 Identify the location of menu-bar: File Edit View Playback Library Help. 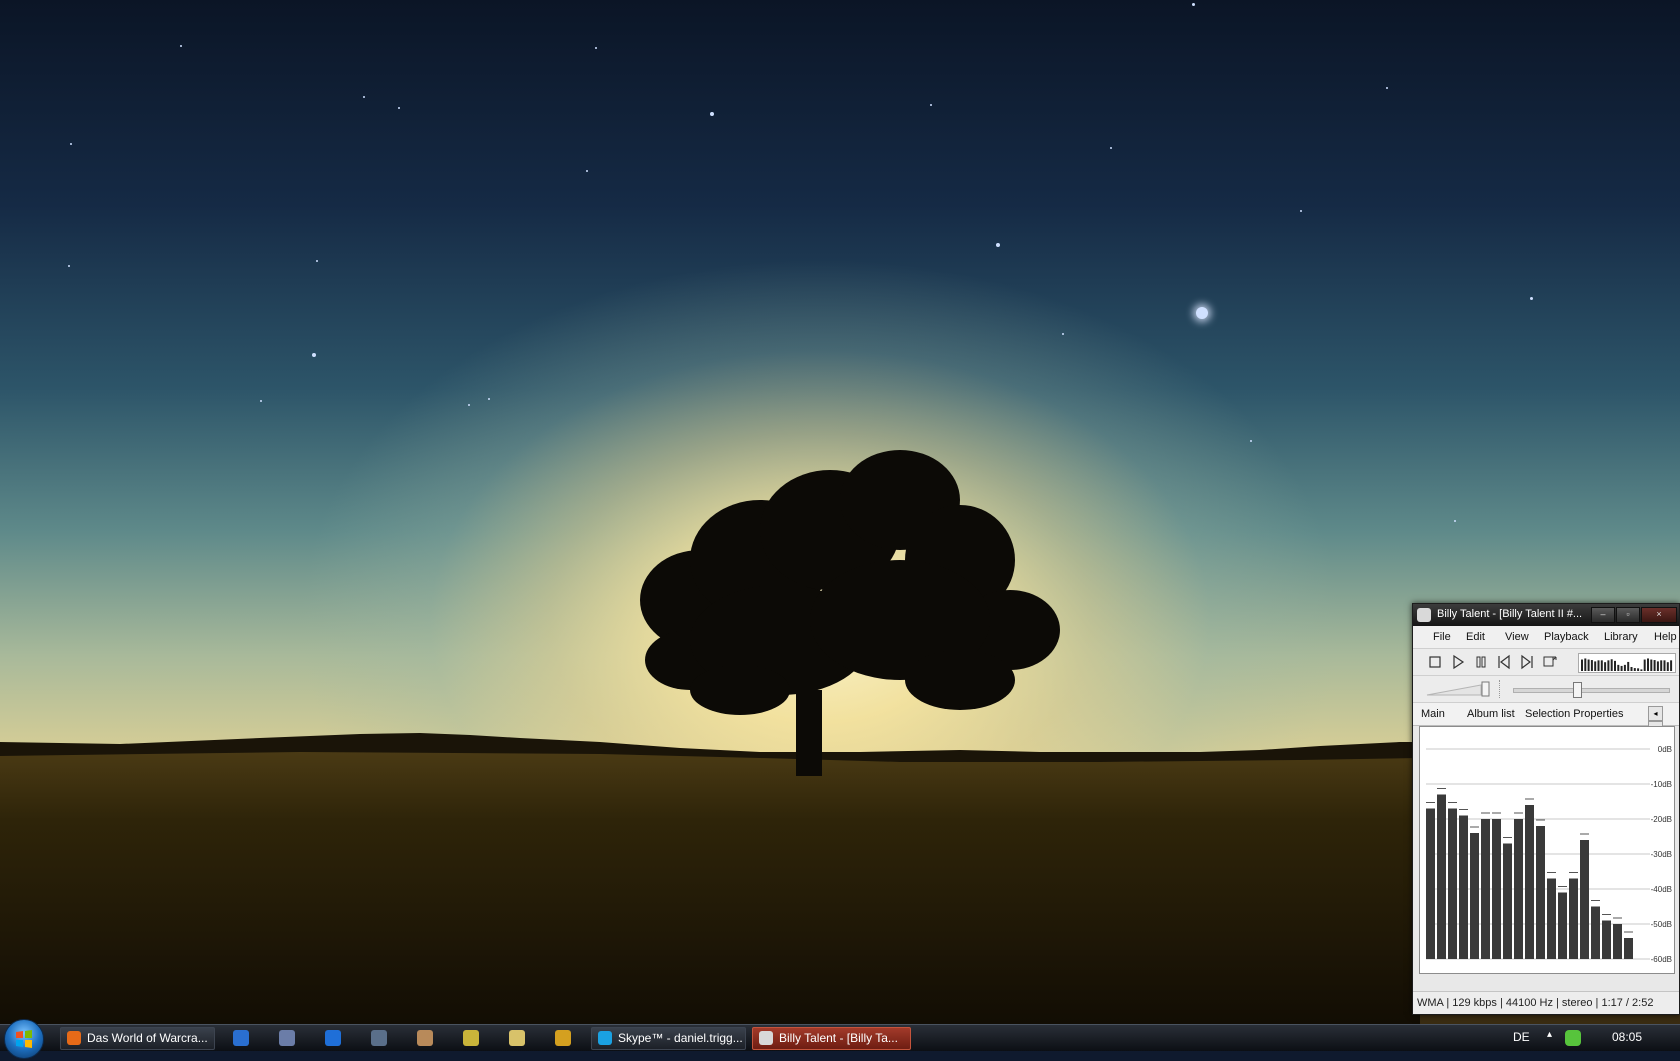
(1546, 637).